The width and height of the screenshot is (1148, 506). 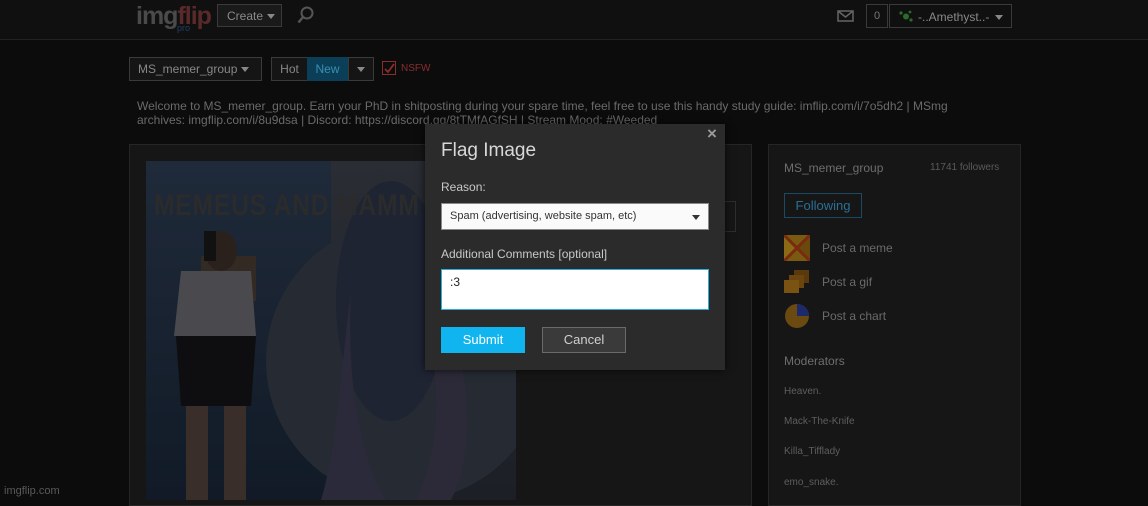 I want to click on post-gif-link: Post a gif, so click(x=847, y=282).